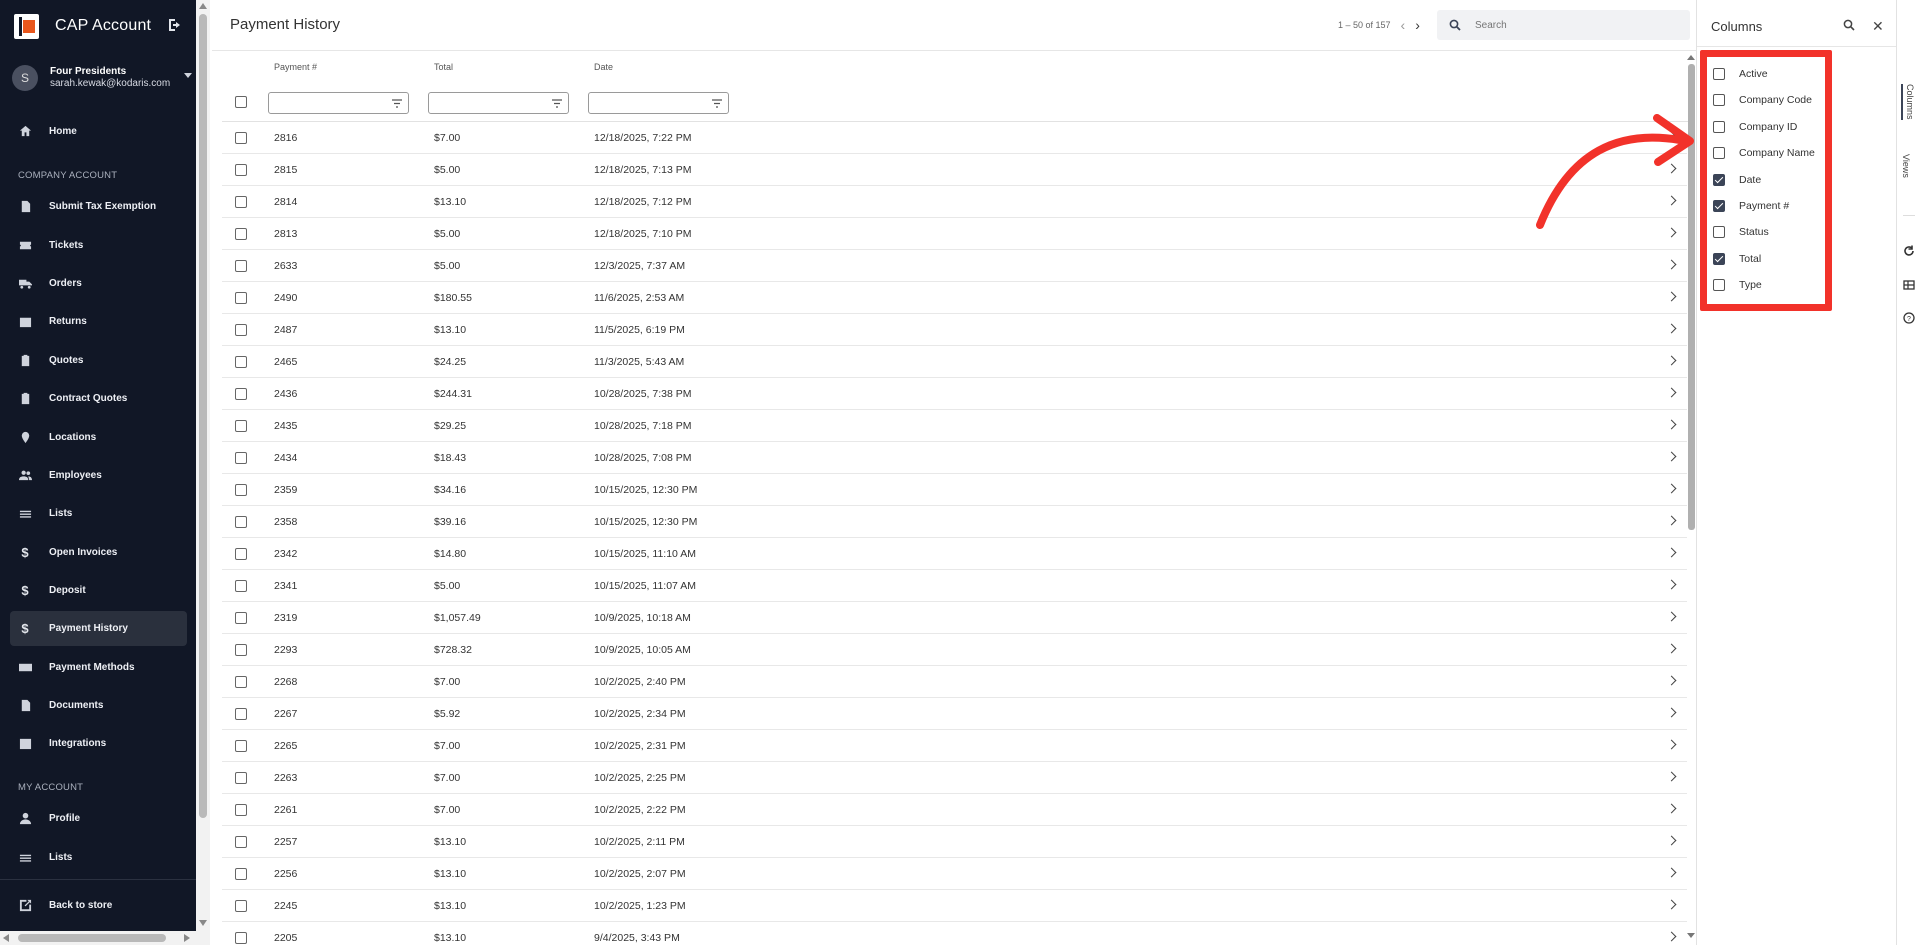 This screenshot has width=1920, height=945. I want to click on date-filter-input, so click(658, 103).